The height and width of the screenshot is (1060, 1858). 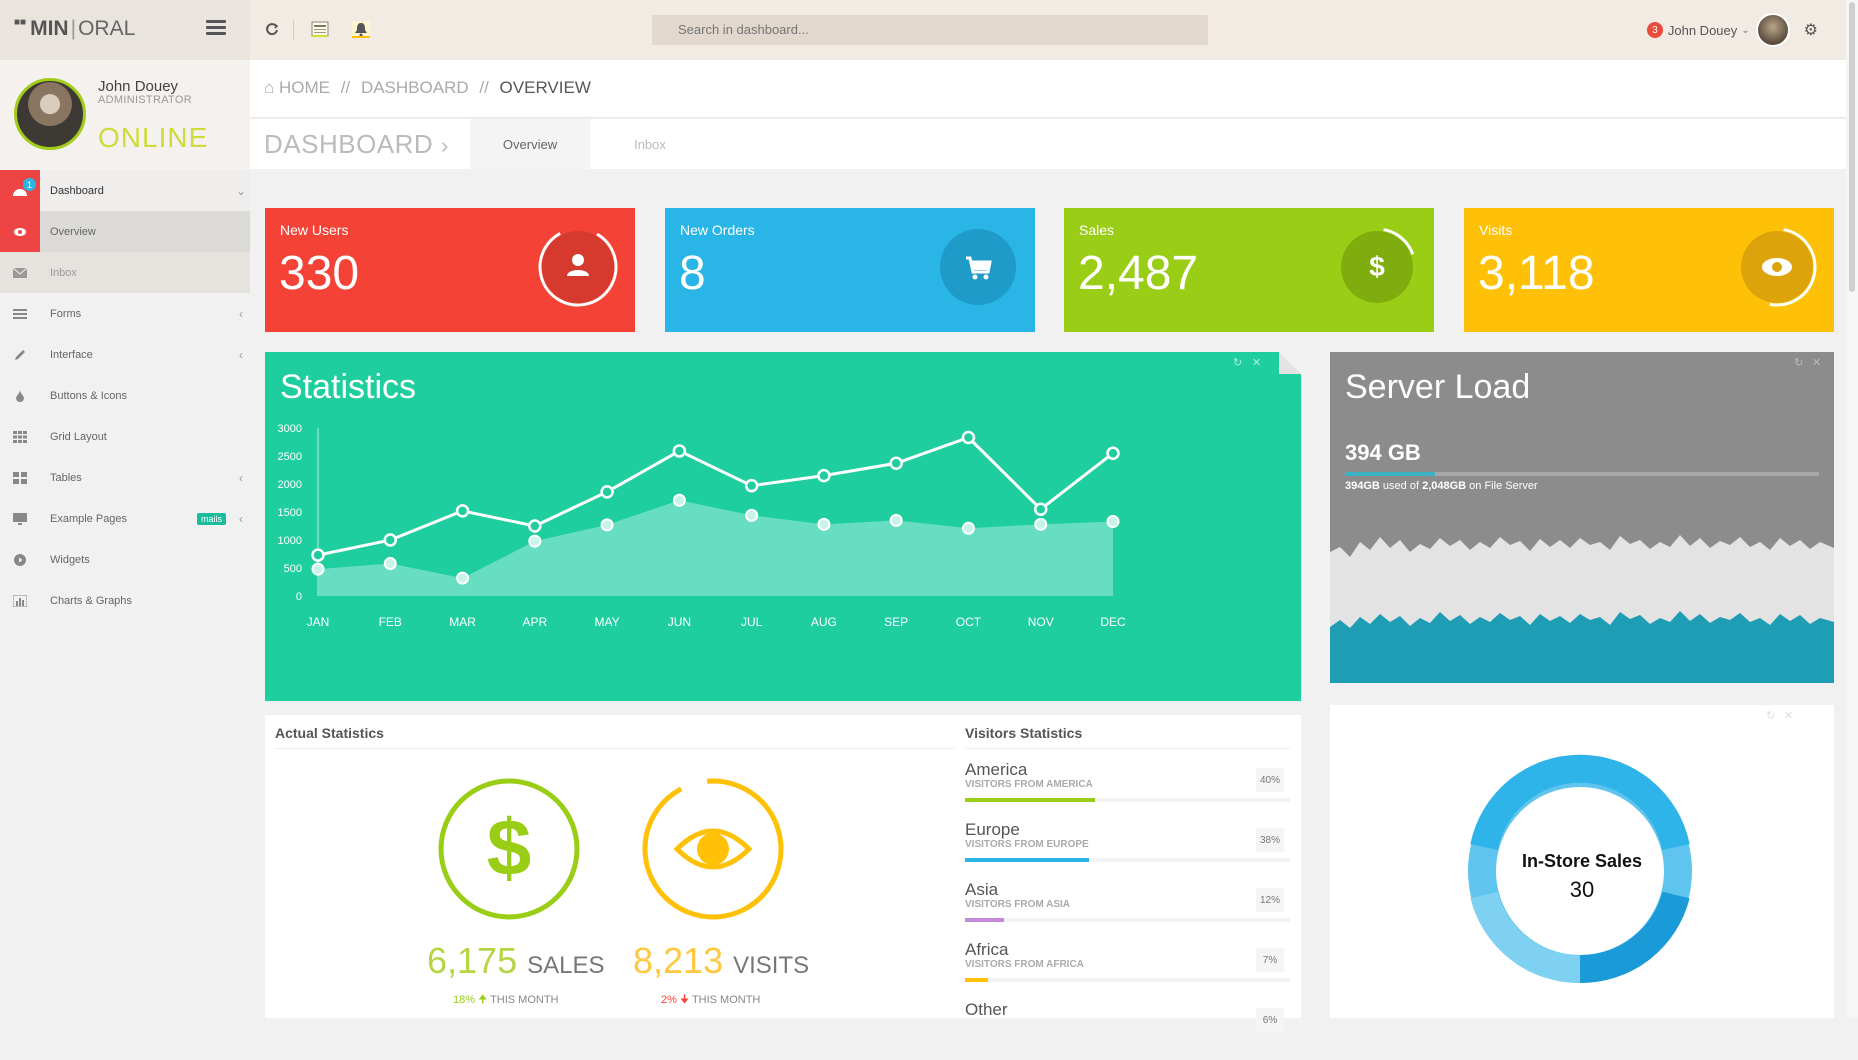 I want to click on sidebar-item-inbox: Inbox, so click(x=125, y=272).